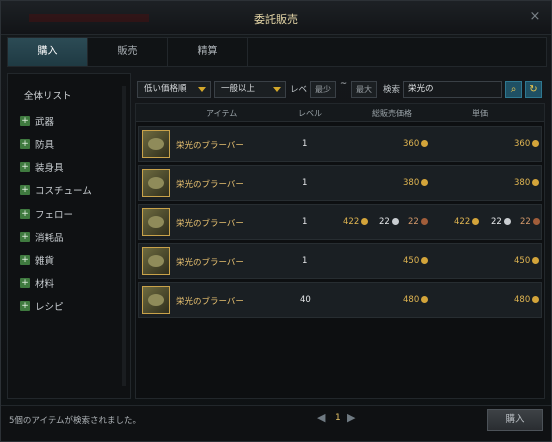  I want to click on sidebar-item-label: レシピ, so click(49, 307).